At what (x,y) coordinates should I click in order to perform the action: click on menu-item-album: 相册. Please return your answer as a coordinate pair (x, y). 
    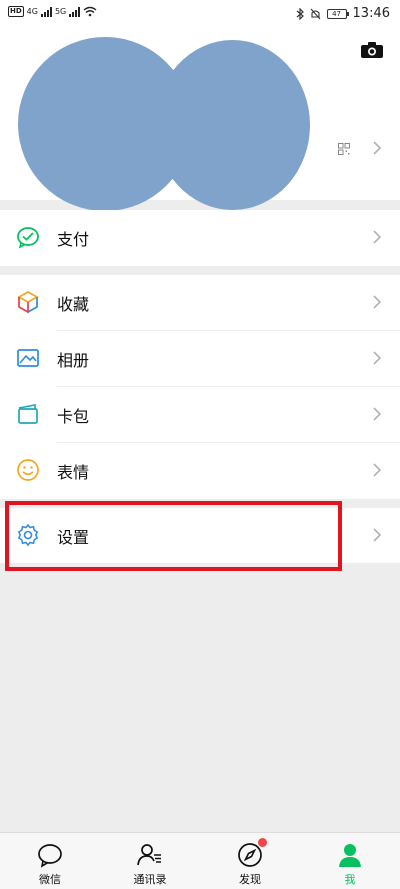
    Looking at the image, I should click on (200, 359).